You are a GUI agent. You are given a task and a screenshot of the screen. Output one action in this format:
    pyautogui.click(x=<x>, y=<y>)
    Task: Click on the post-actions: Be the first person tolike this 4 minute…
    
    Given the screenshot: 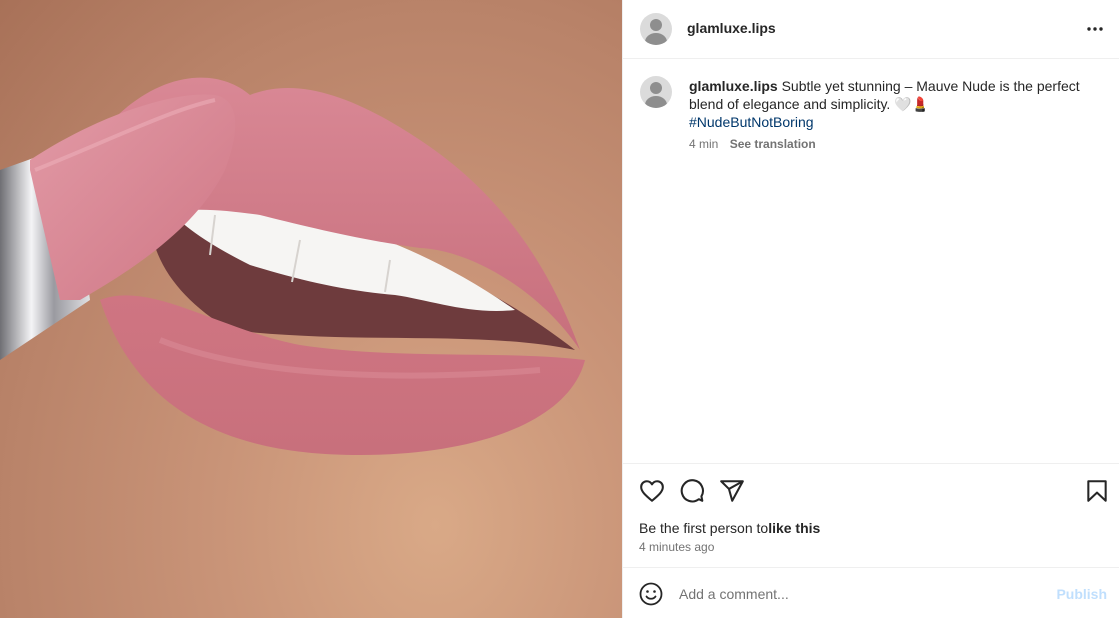 What is the action you would take?
    pyautogui.click(x=871, y=515)
    